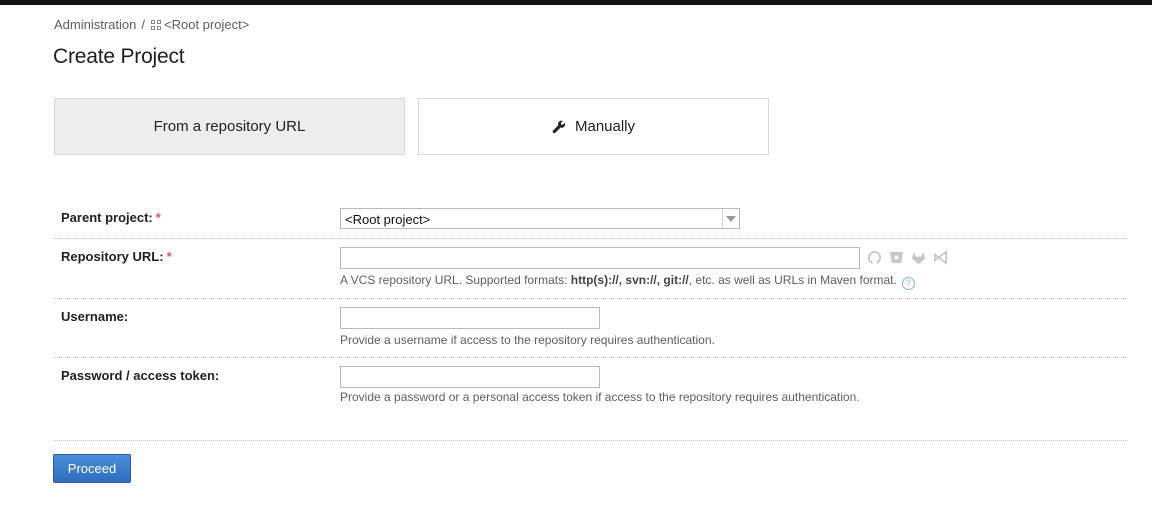 The width and height of the screenshot is (1152, 507). Describe the element at coordinates (730, 218) in the screenshot. I see `chevron-down-icon` at that location.